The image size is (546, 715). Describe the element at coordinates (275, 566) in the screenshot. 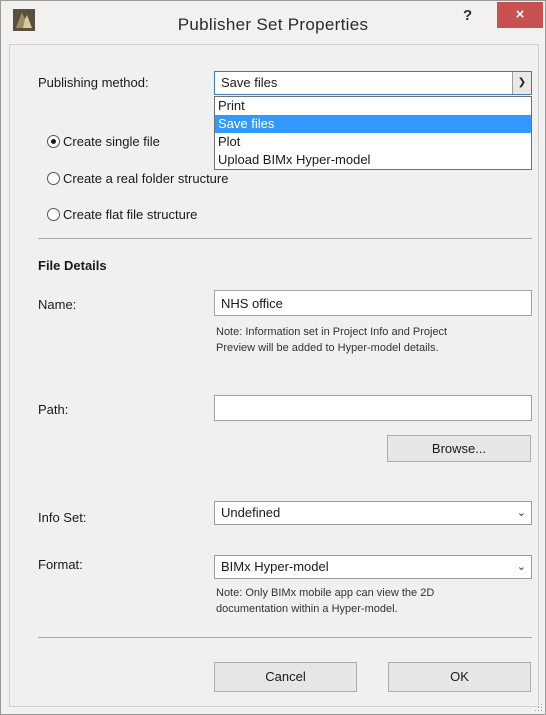

I see `format-value: BIMx Hyper-model` at that location.